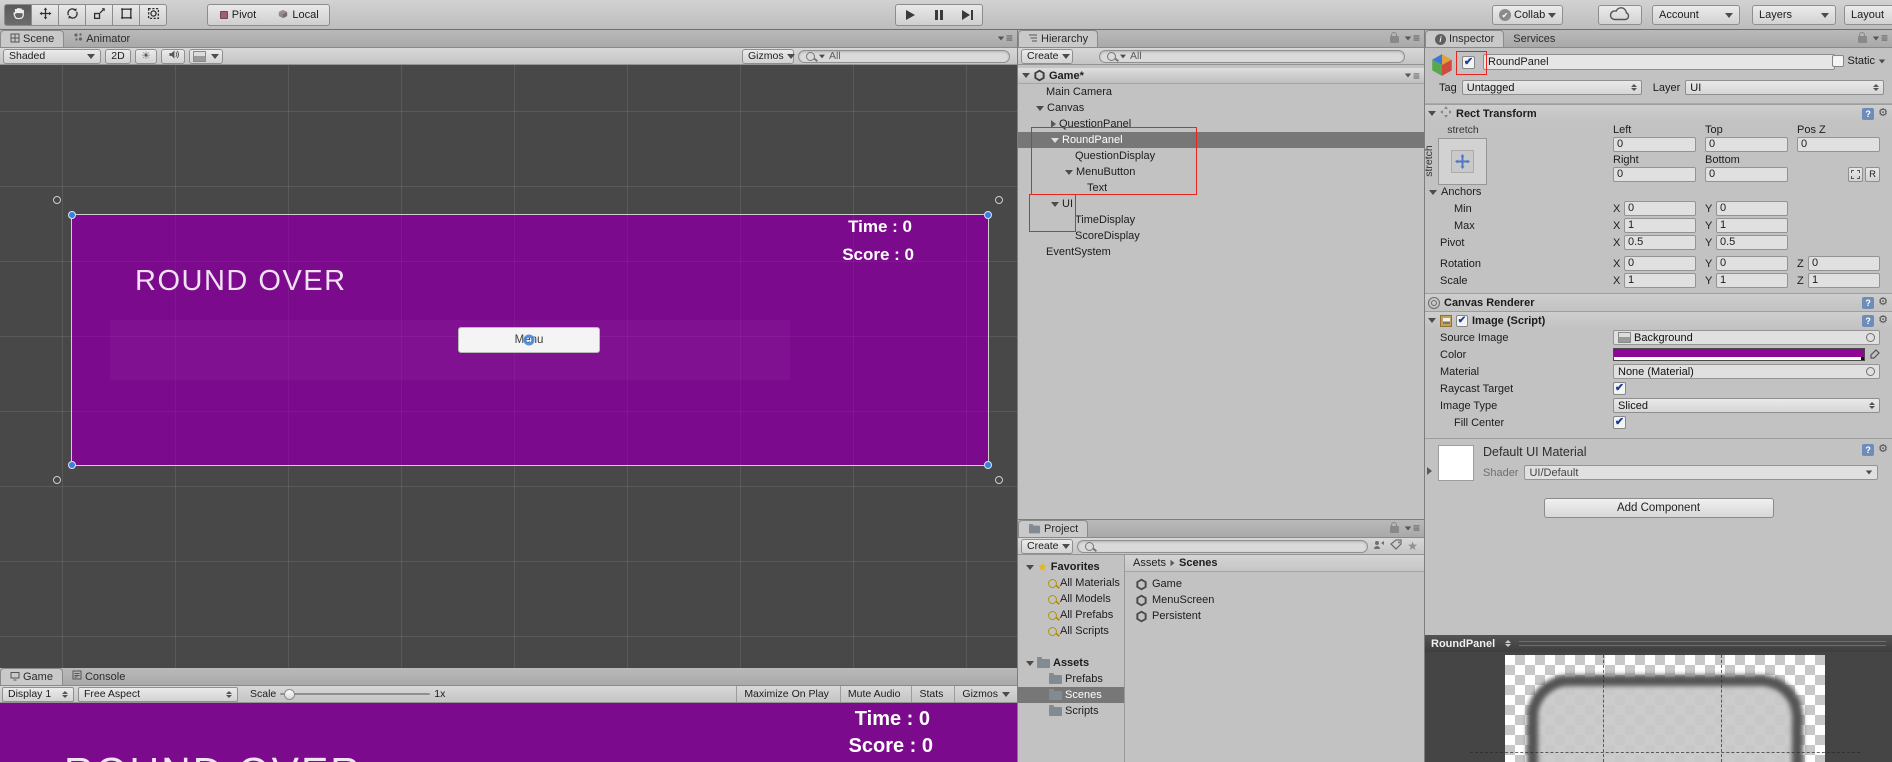  I want to click on right-field: 0, so click(1654, 174).